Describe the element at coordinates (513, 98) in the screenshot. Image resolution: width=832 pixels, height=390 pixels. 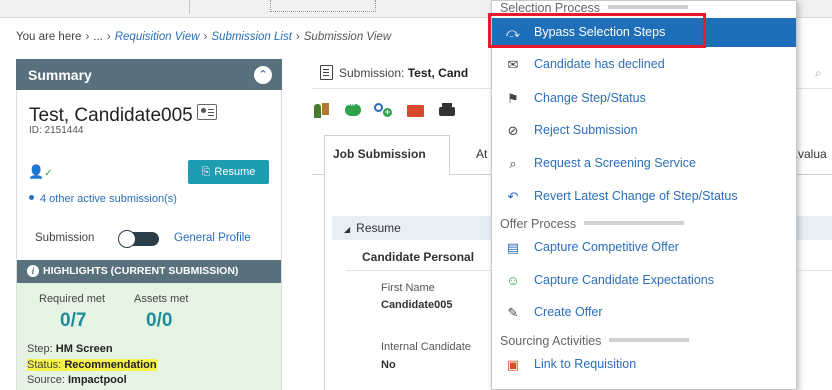
I see `change-step-icon: ⚑` at that location.